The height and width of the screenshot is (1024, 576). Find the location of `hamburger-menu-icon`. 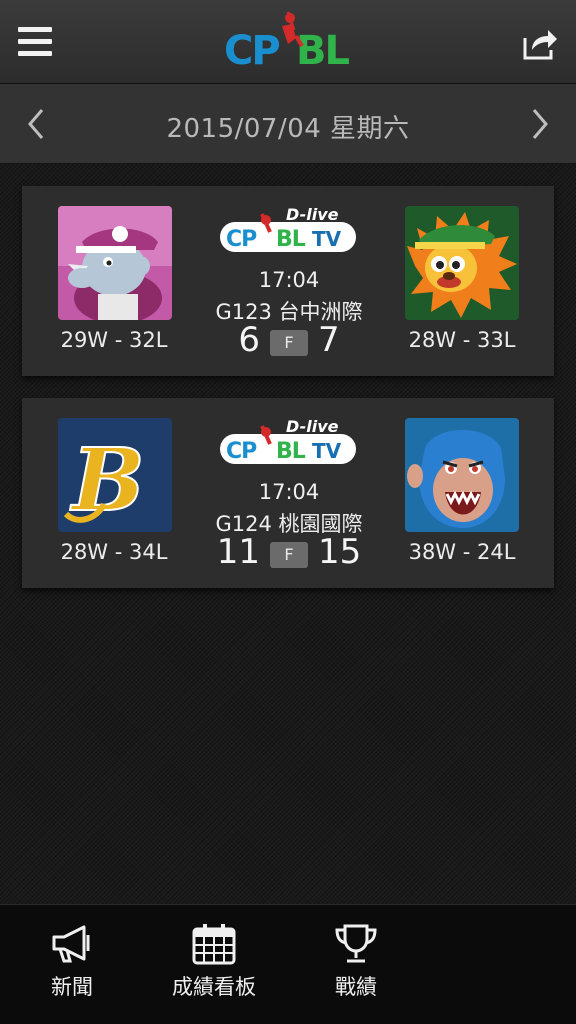

hamburger-menu-icon is located at coordinates (36, 43).